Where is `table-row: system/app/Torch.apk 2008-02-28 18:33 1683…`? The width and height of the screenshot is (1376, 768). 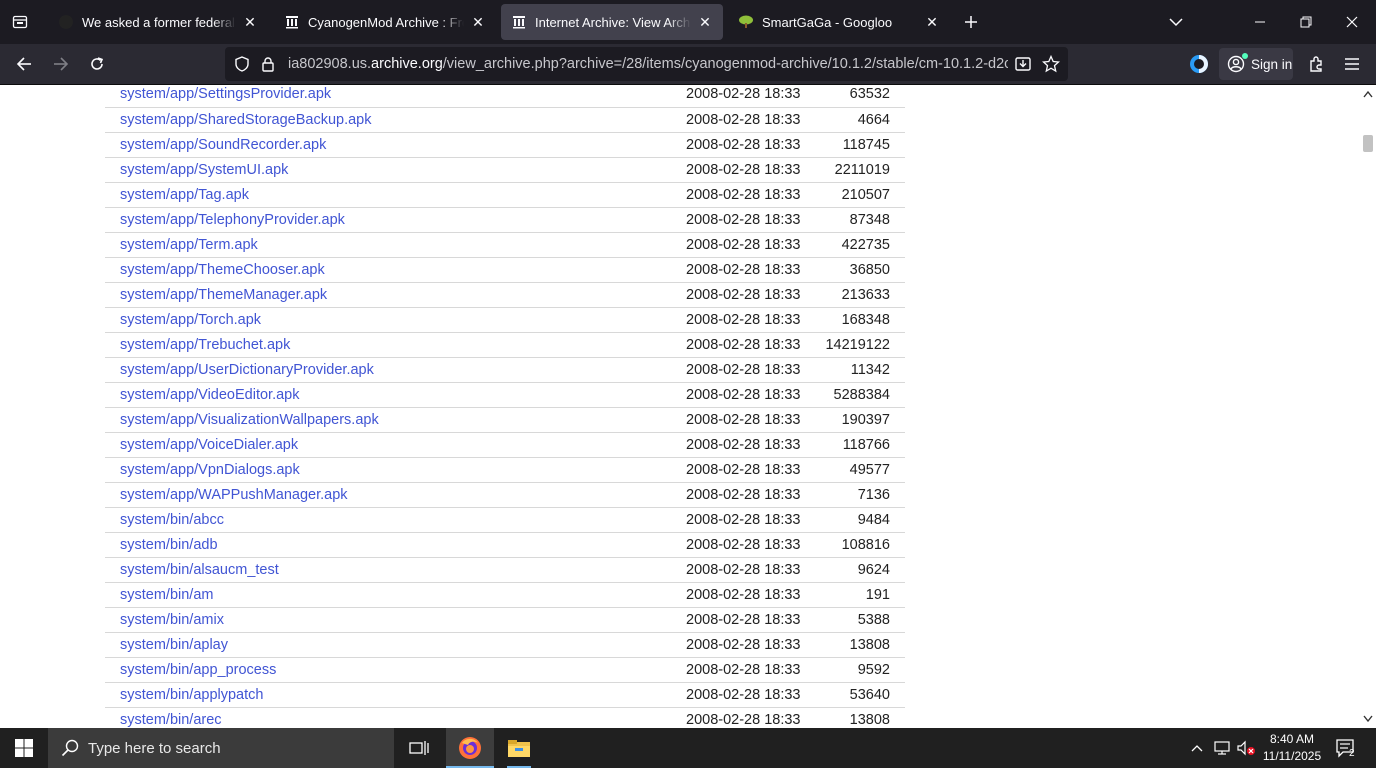 table-row: system/app/Torch.apk 2008-02-28 18:33 1683… is located at coordinates (505, 320).